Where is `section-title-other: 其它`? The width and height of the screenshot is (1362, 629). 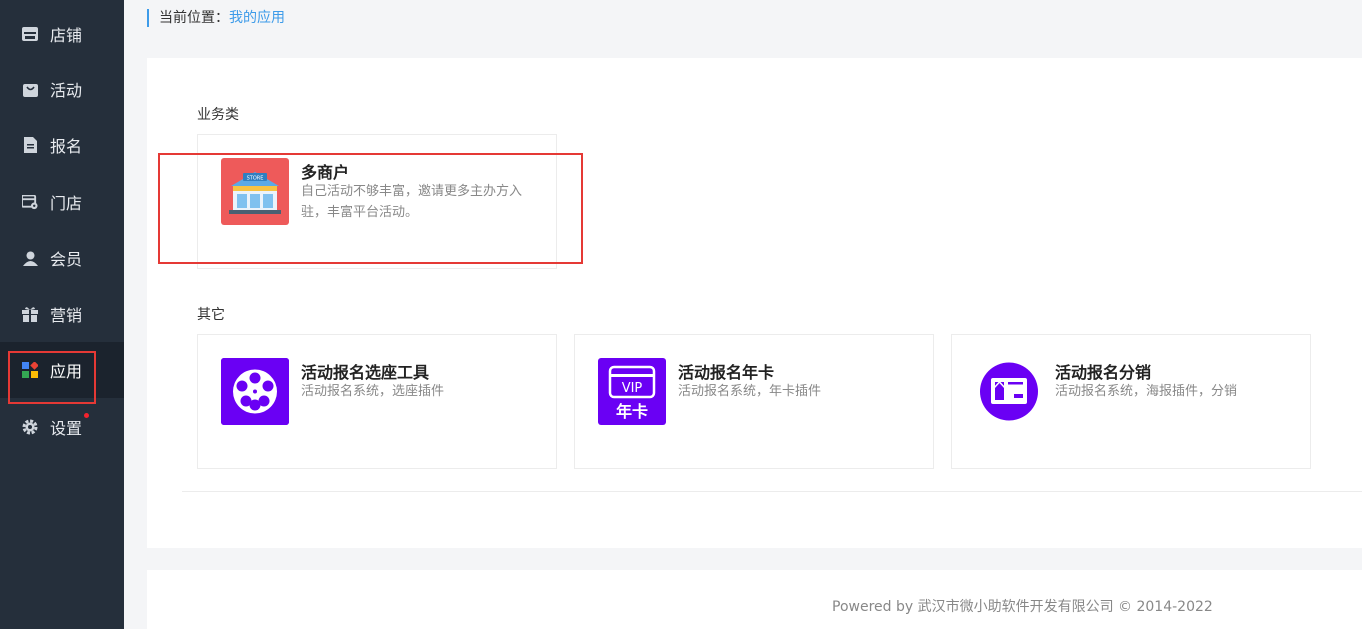
section-title-other: 其它 is located at coordinates (211, 315).